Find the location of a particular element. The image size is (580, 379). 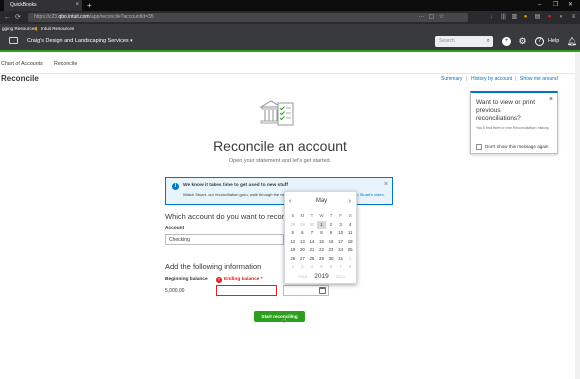

calendar-day: 24 is located at coordinates (341, 250).